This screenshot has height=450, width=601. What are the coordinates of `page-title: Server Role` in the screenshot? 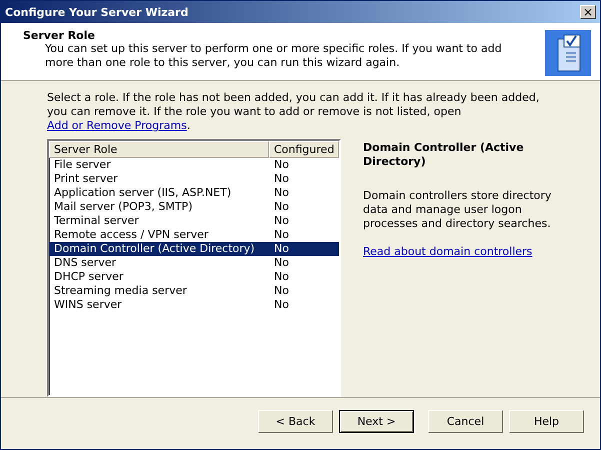 It's located at (59, 35).